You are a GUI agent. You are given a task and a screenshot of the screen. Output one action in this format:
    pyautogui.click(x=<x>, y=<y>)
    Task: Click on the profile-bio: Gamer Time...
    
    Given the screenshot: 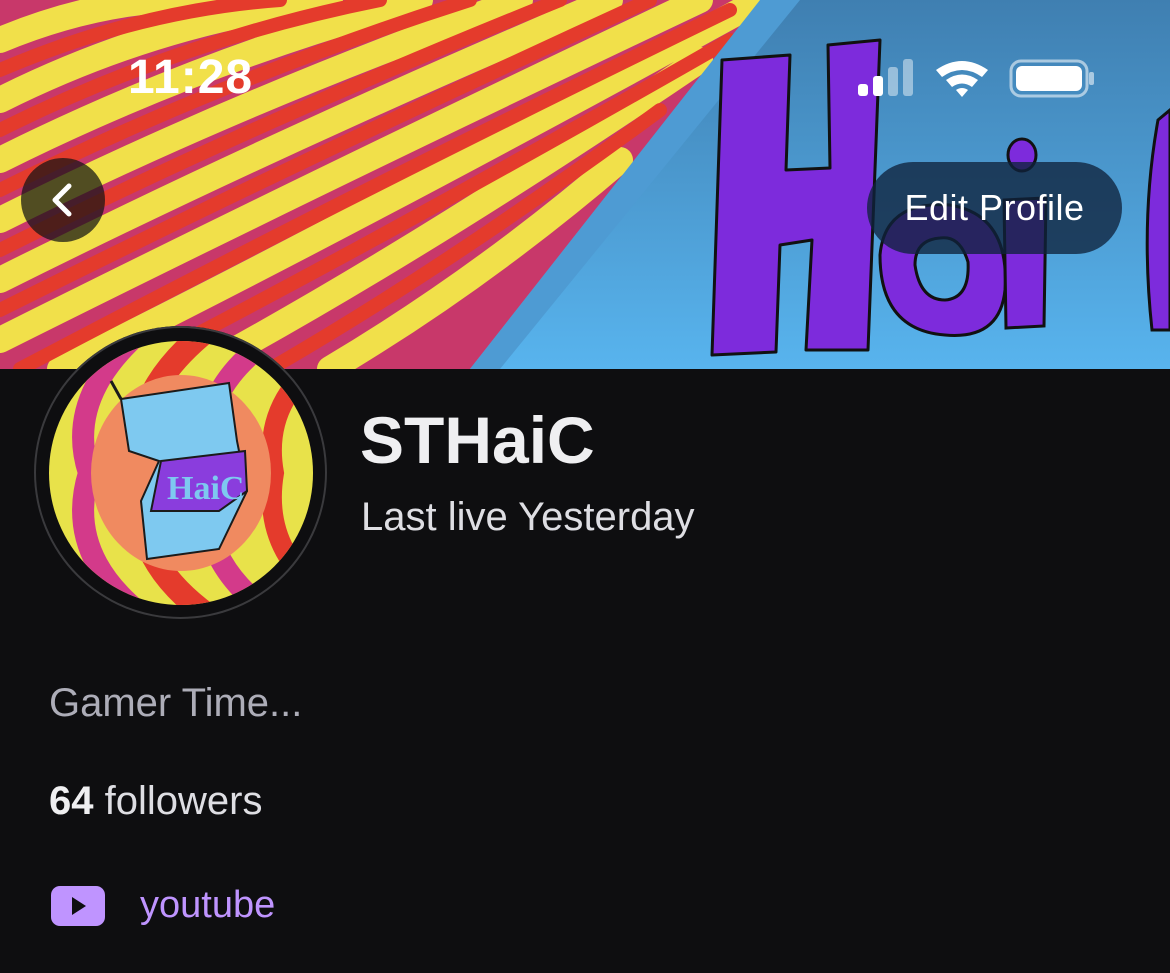 What is the action you would take?
    pyautogui.click(x=176, y=703)
    